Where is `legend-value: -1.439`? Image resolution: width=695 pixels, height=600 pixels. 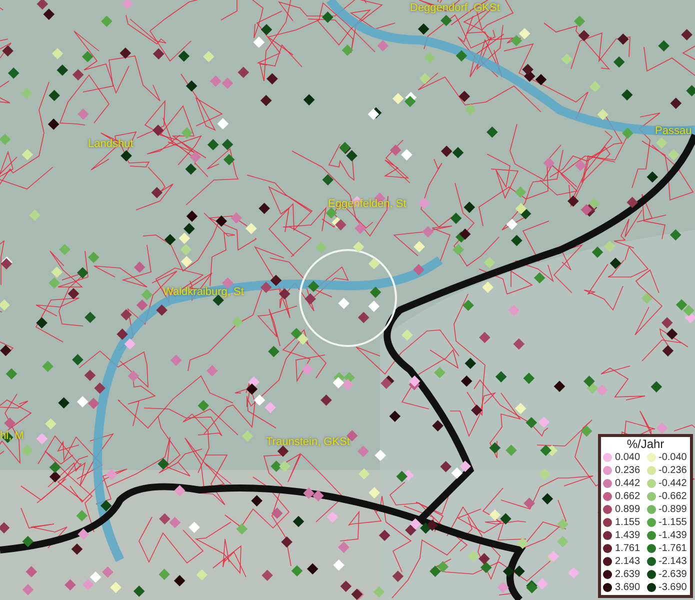
legend-value: -1.439 is located at coordinates (672, 536).